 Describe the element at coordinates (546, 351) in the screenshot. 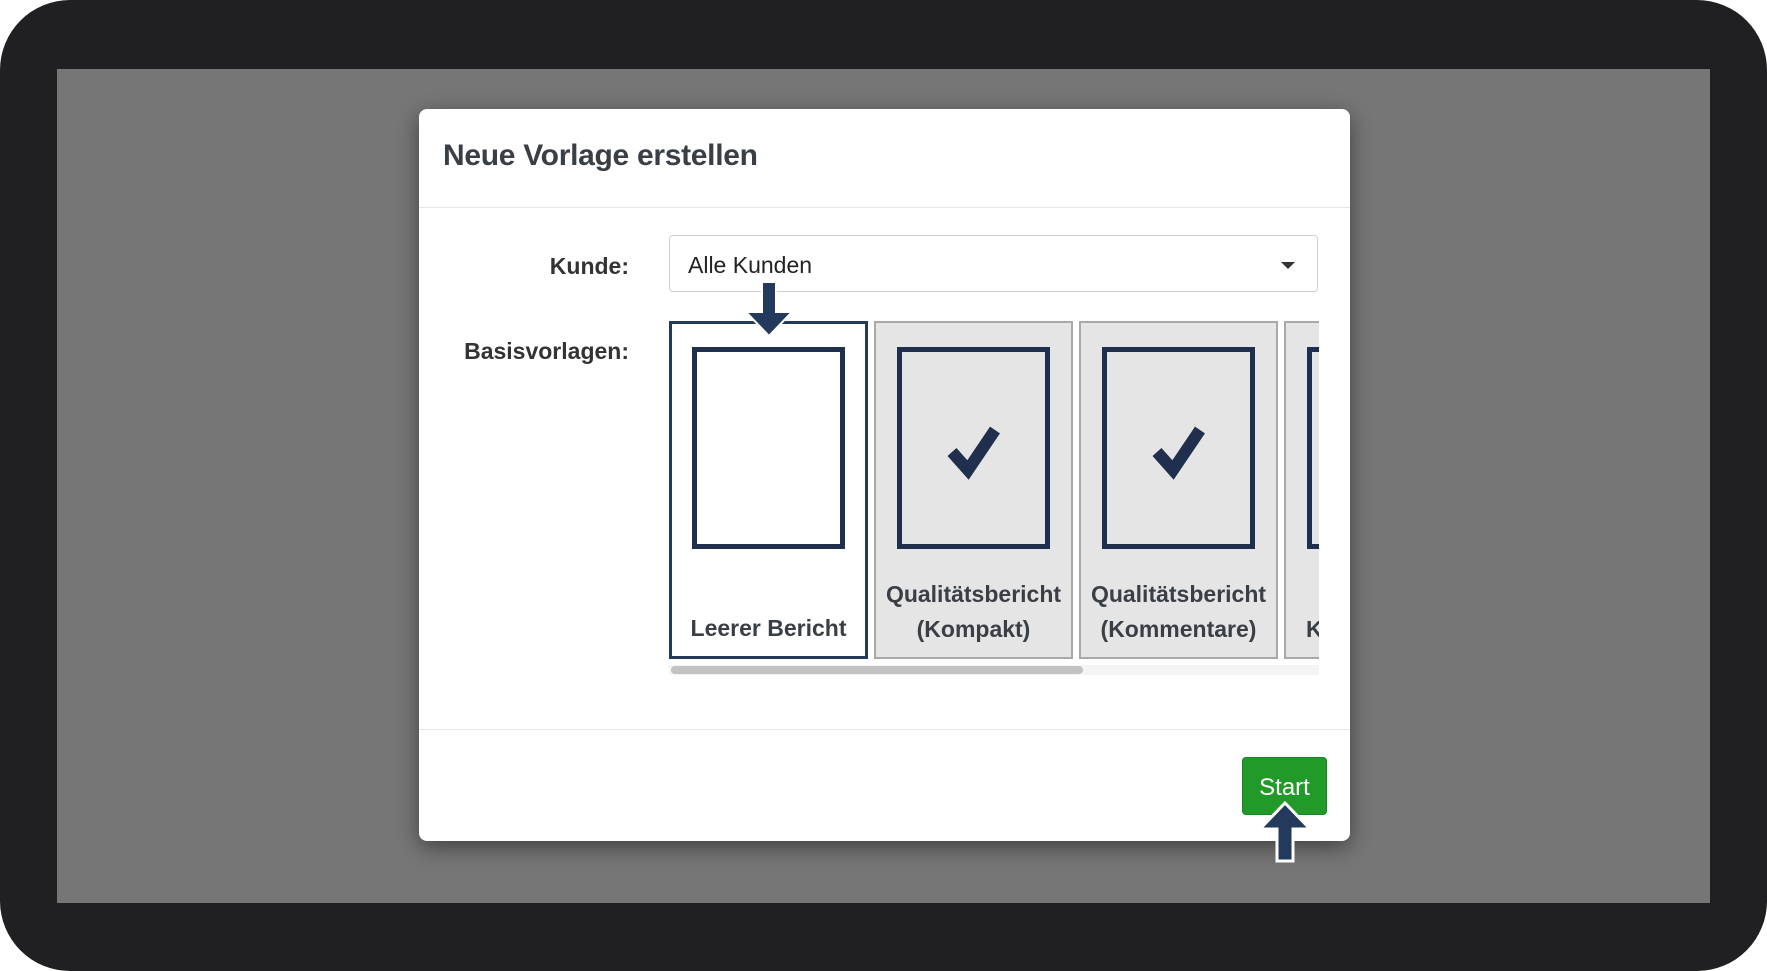

I see `templates-label: Basisvorlagen:` at that location.